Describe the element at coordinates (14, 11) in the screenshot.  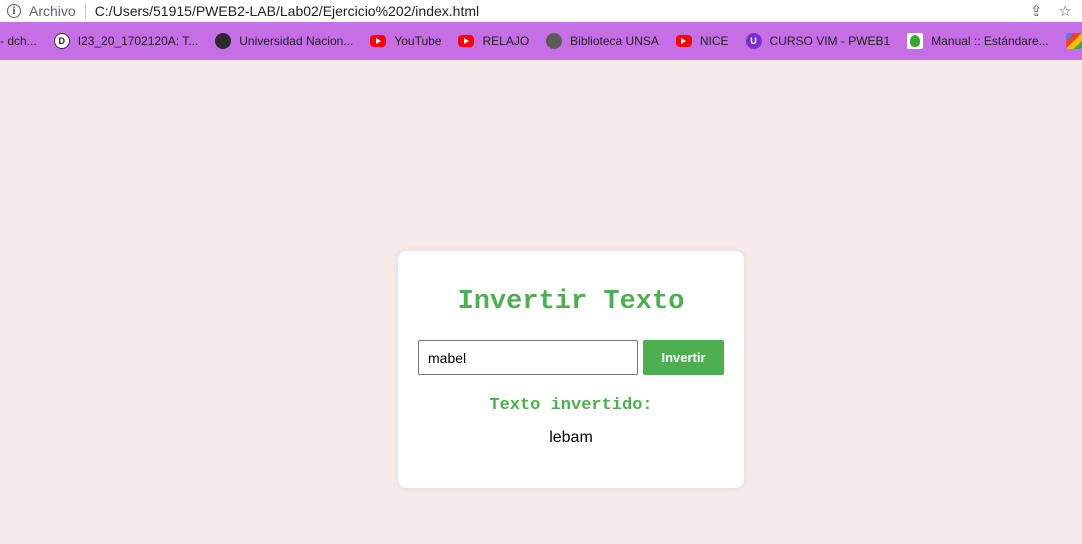
I see `info-icon: i` at that location.